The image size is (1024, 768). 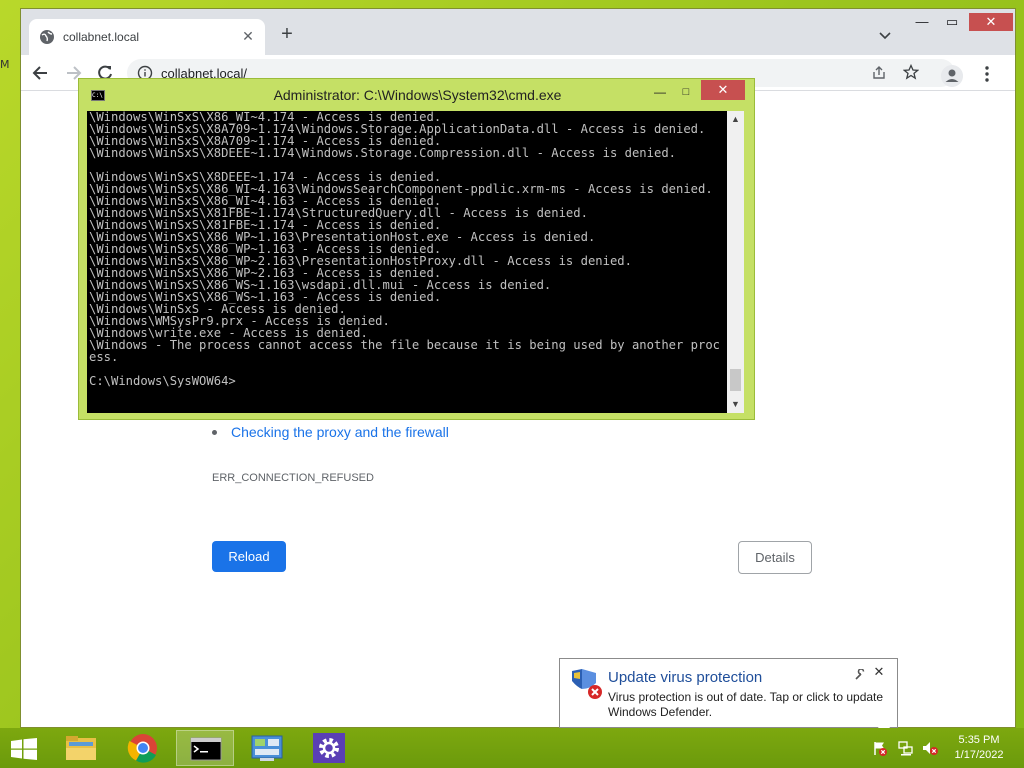 I want to click on taskbar-file-explorer, so click(x=81, y=748).